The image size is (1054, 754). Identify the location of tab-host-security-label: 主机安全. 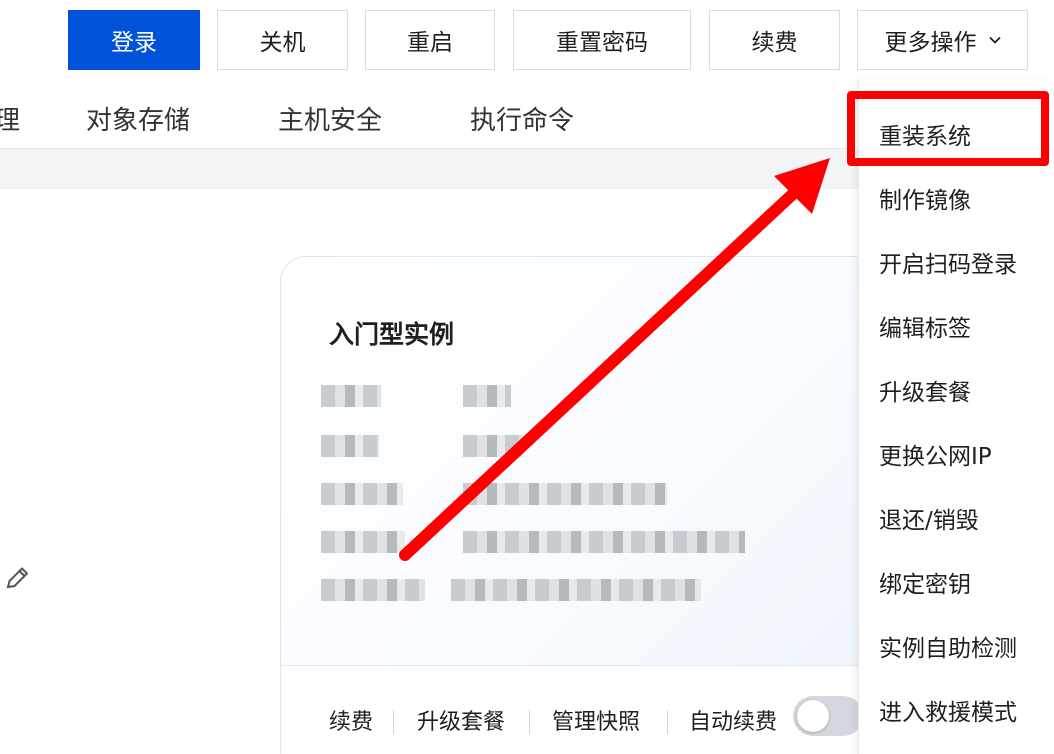
(330, 121).